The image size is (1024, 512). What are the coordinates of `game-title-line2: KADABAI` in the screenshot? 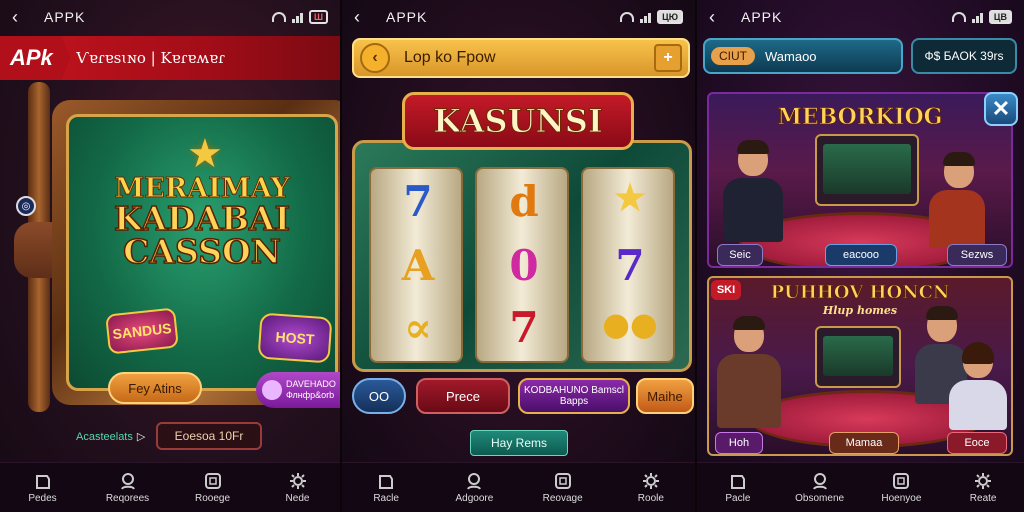 It's located at (202, 218).